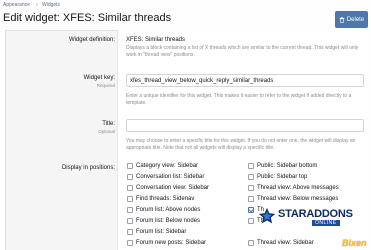 This screenshot has width=371, height=250. What do you see at coordinates (168, 221) in the screenshot?
I see `position-label: Forum list: Below nodes` at bounding box center [168, 221].